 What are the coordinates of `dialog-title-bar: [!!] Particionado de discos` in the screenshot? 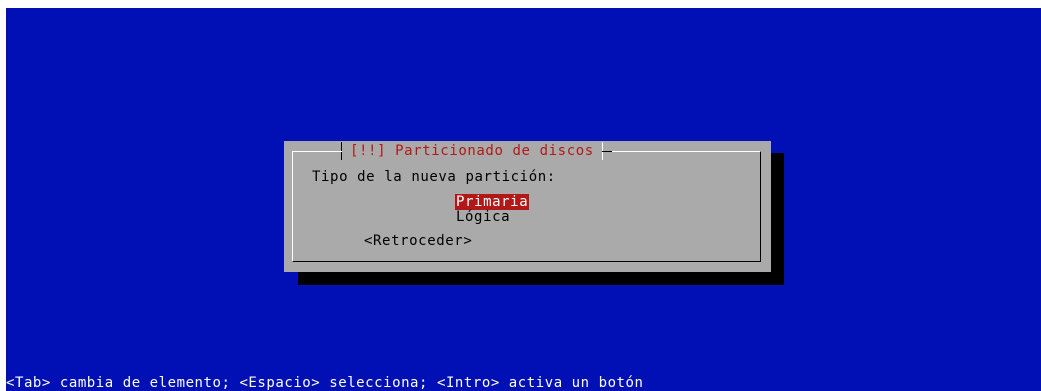 It's located at (472, 151).